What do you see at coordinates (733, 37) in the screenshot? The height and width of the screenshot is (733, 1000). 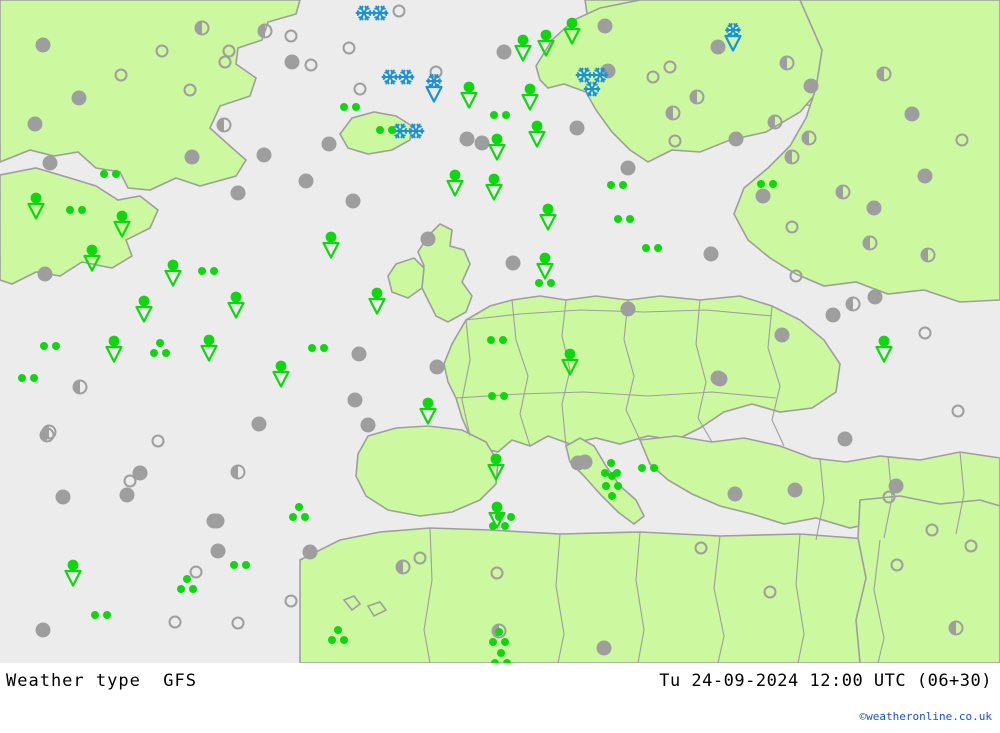 I see `snow-shower-icon` at bounding box center [733, 37].